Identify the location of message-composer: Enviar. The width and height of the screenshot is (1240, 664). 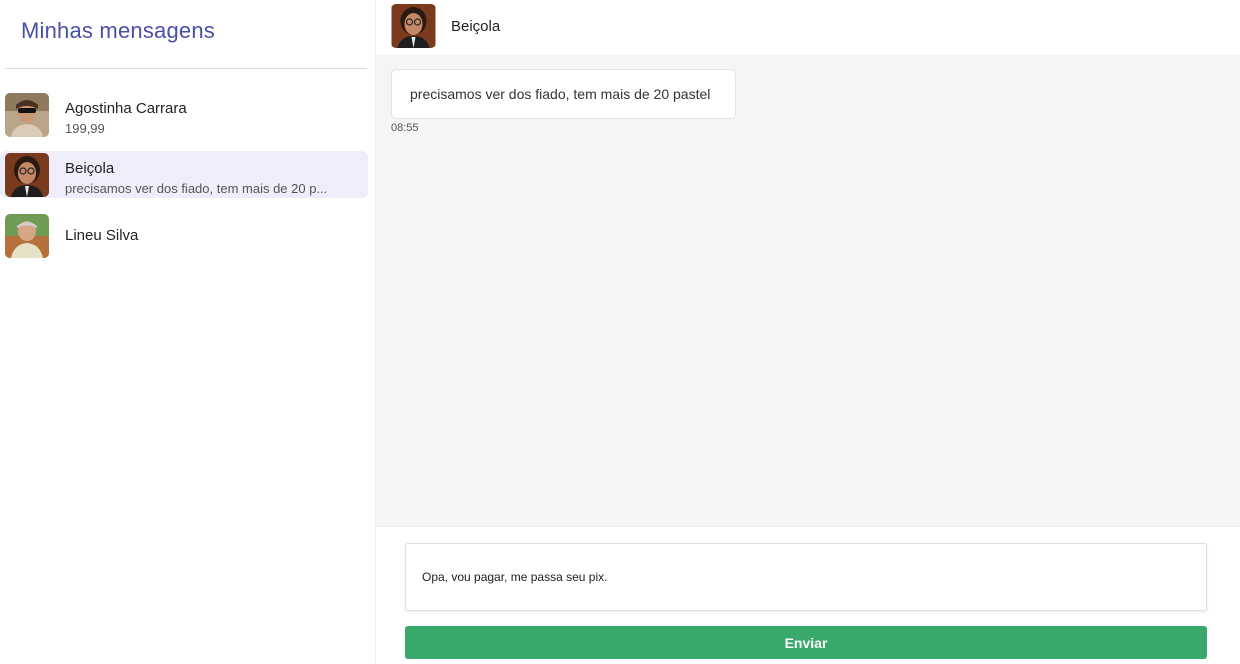
(808, 595).